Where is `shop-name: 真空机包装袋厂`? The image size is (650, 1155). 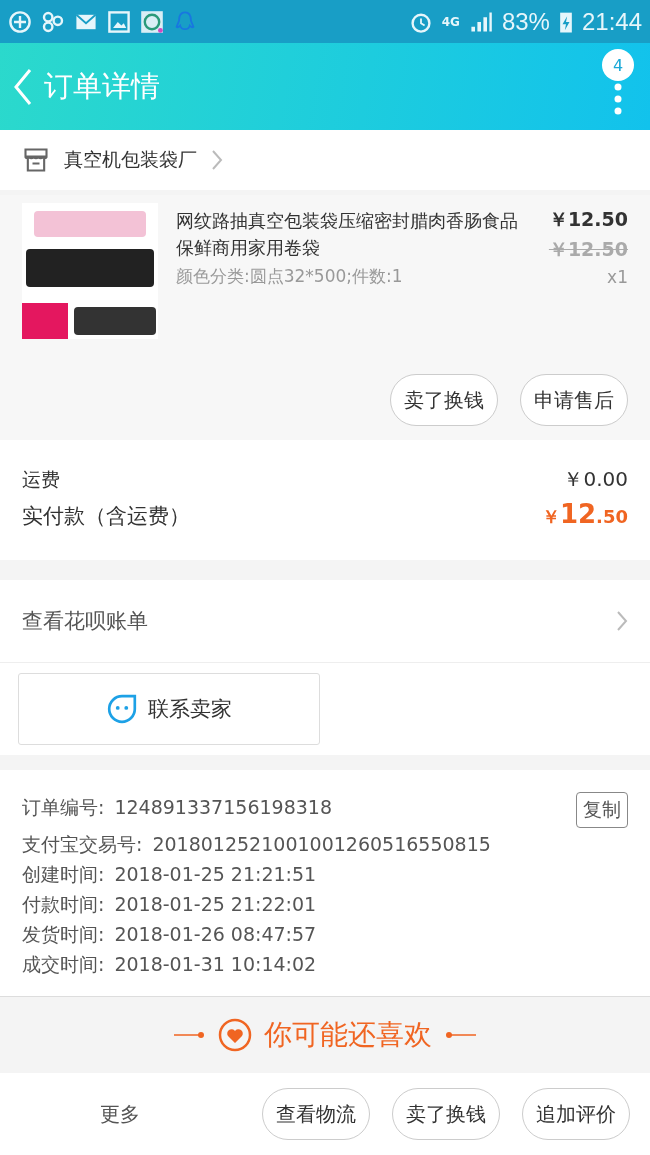
shop-name: 真空机包装袋厂 is located at coordinates (130, 159).